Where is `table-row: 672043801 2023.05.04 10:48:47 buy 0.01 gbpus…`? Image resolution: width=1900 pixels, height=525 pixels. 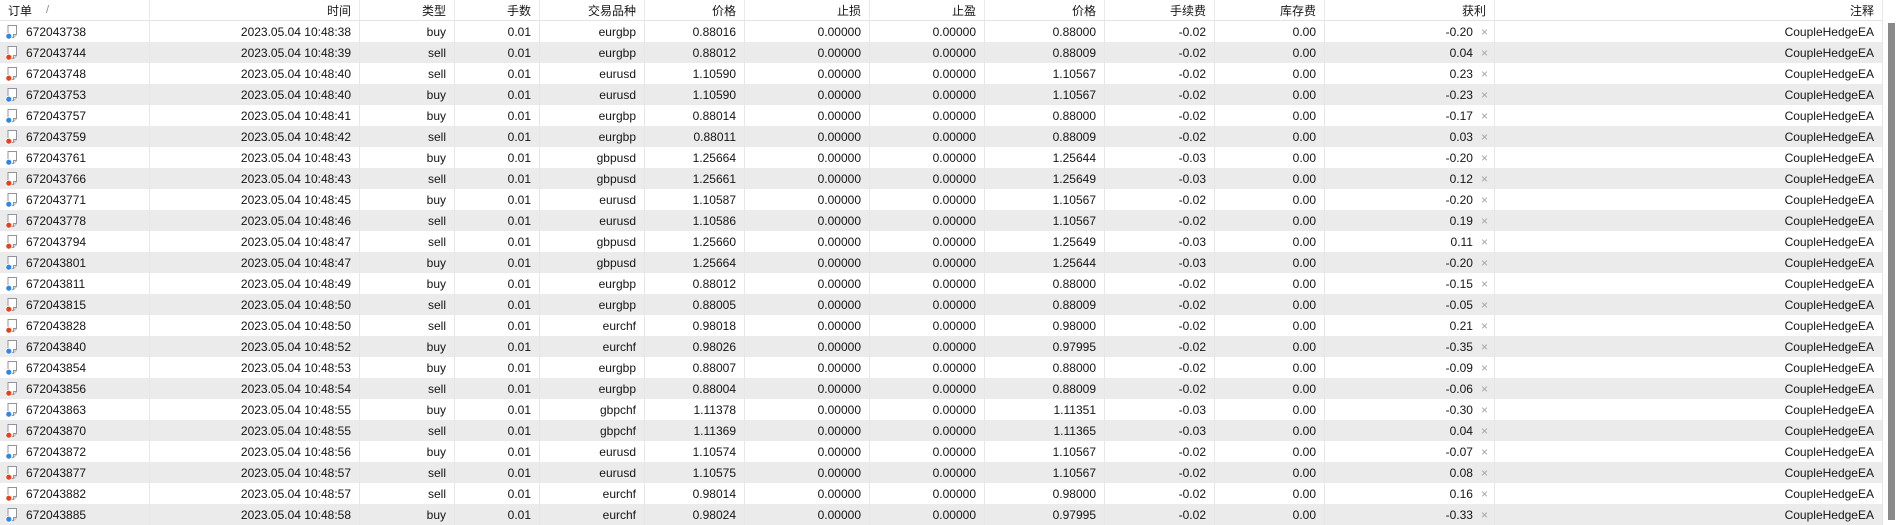
table-row: 672043801 2023.05.04 10:48:47 buy 0.01 gbpus… is located at coordinates (941, 262).